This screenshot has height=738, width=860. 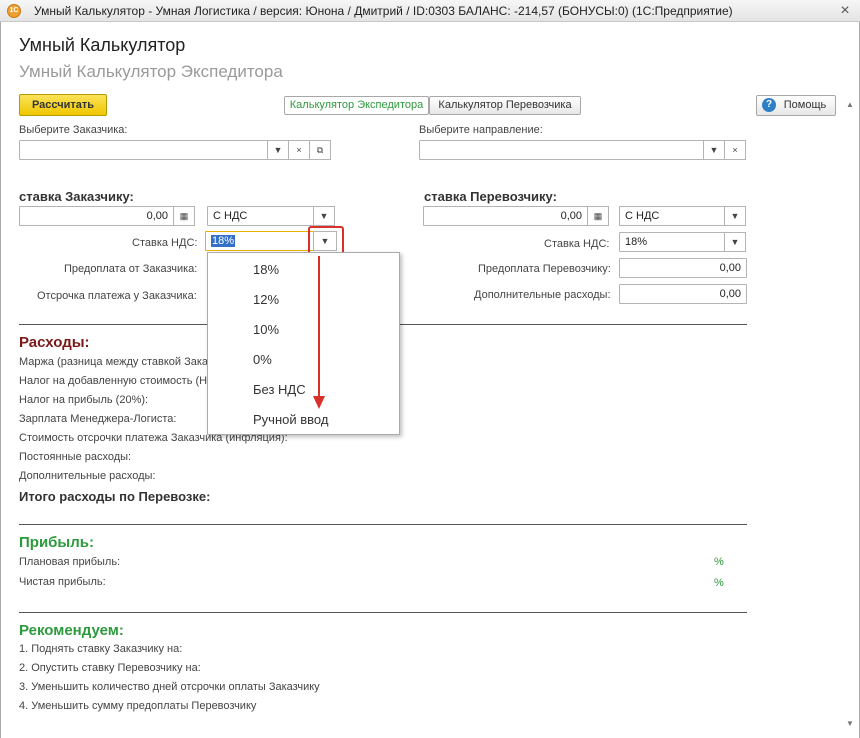 I want to click on expense-row: Дополнительные расходы:, so click(x=87, y=476).